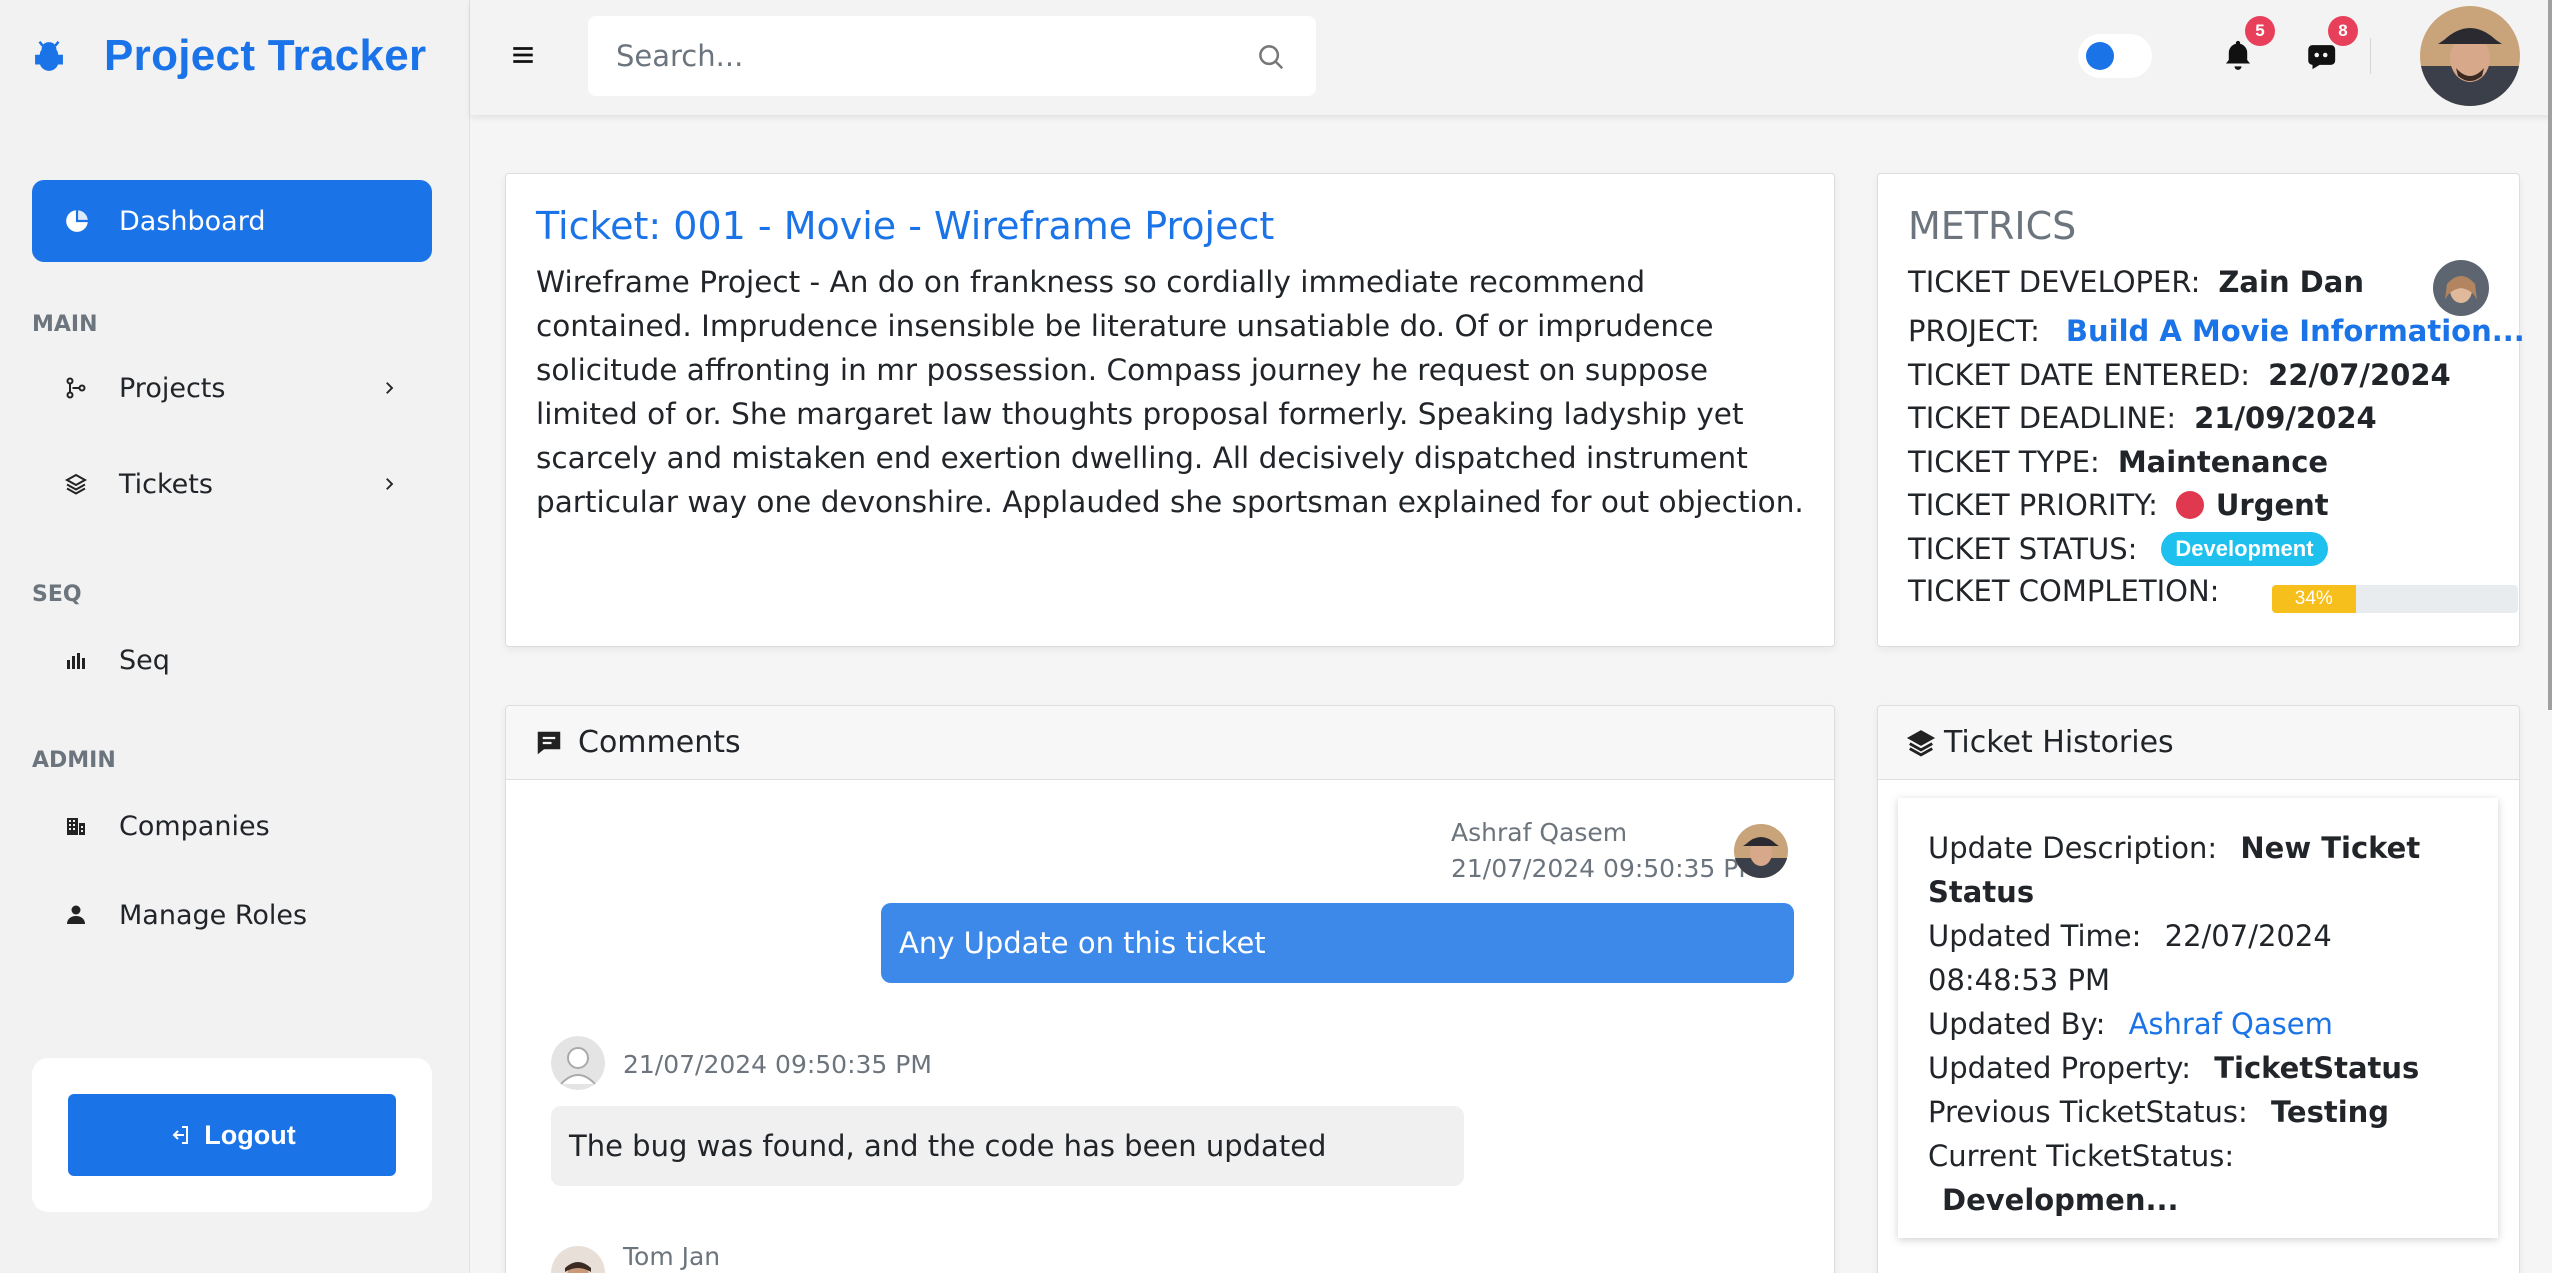  I want to click on logout-button: Logout, so click(232, 1135).